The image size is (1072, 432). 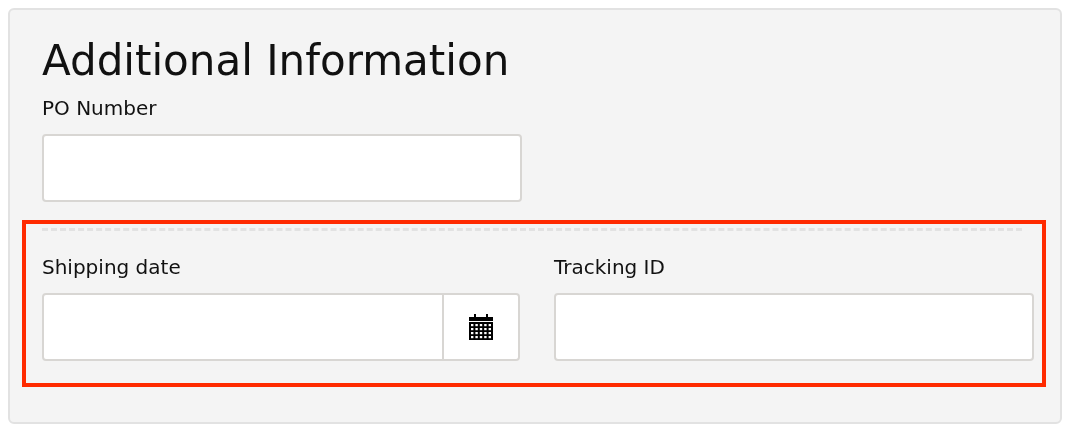 What do you see at coordinates (481, 327) in the screenshot?
I see `calendar-icon` at bounding box center [481, 327].